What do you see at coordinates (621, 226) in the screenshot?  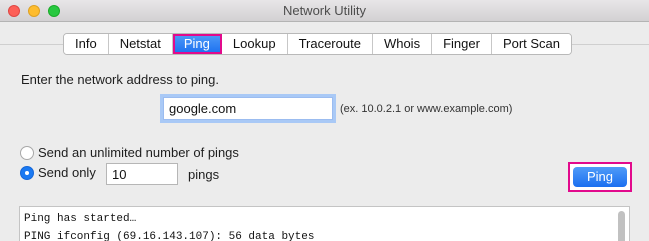 I see `output-scrollbar` at bounding box center [621, 226].